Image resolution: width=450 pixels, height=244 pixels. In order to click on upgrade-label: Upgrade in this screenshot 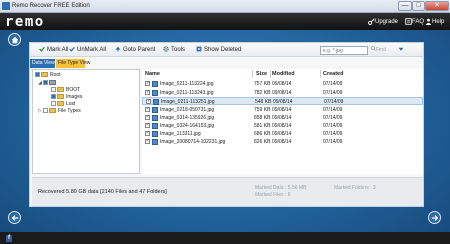, I will do `click(387, 22)`.